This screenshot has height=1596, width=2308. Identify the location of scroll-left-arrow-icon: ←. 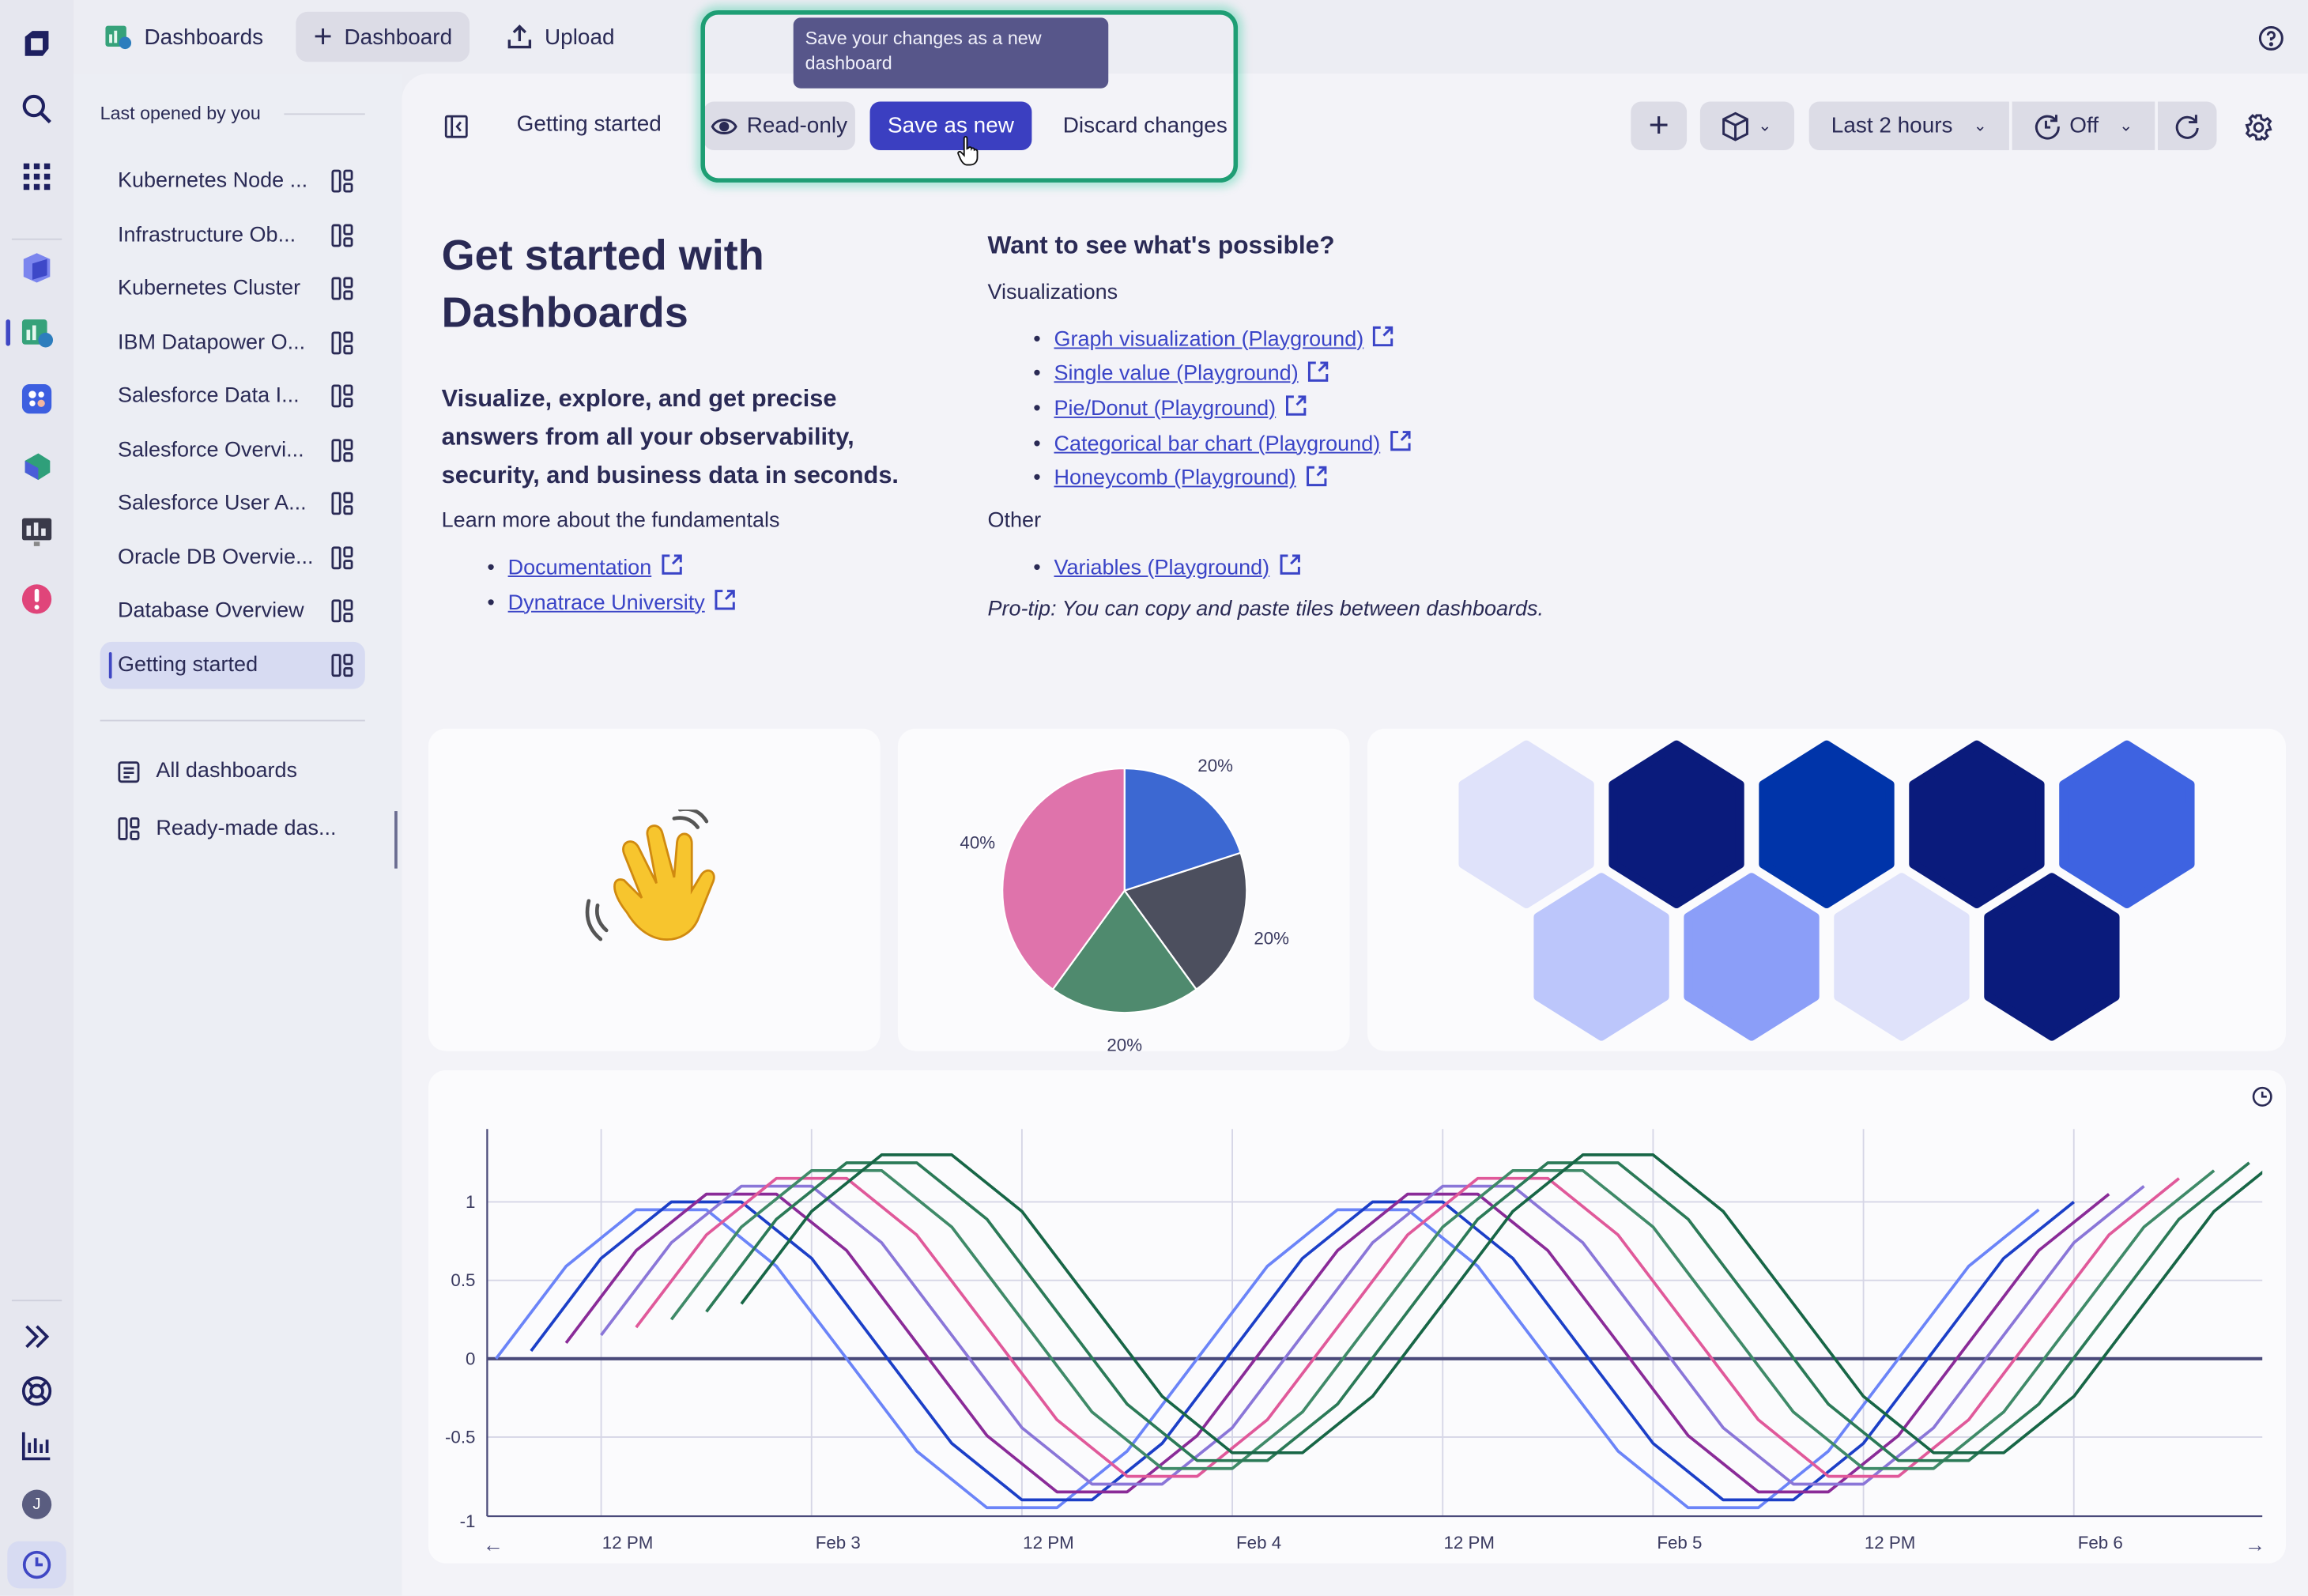
(493, 1544).